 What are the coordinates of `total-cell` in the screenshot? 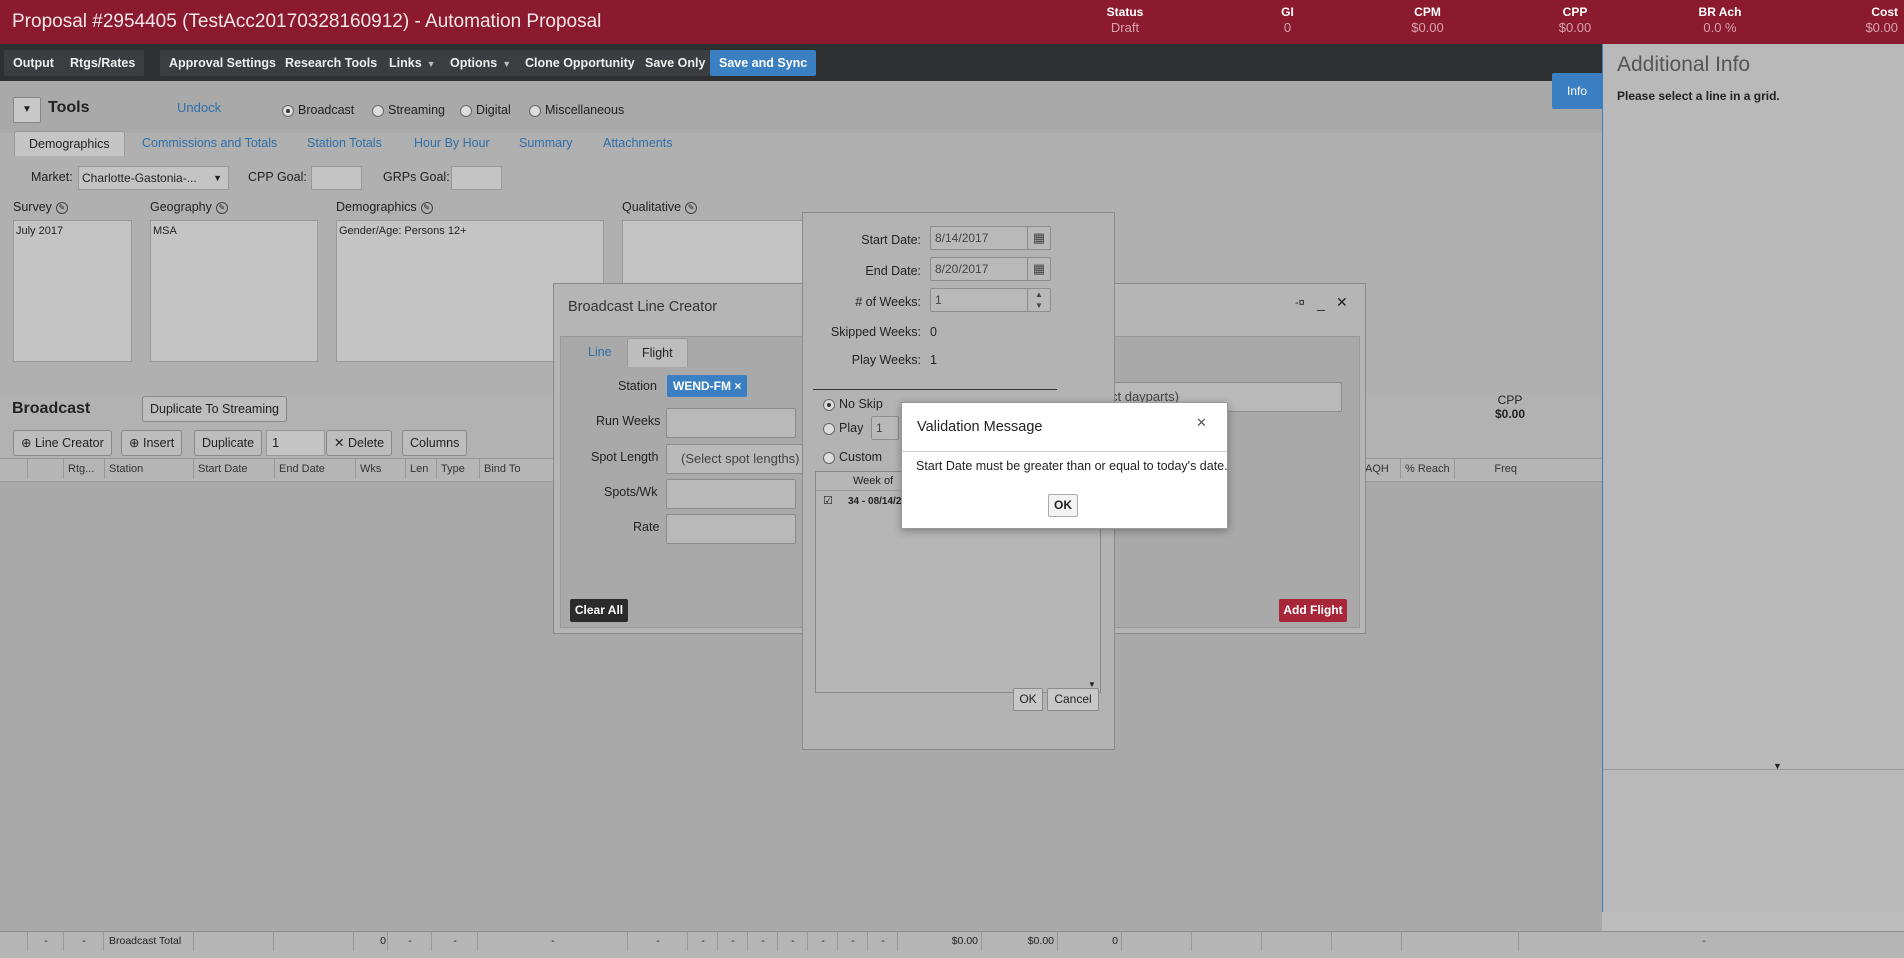 It's located at (1156, 941).